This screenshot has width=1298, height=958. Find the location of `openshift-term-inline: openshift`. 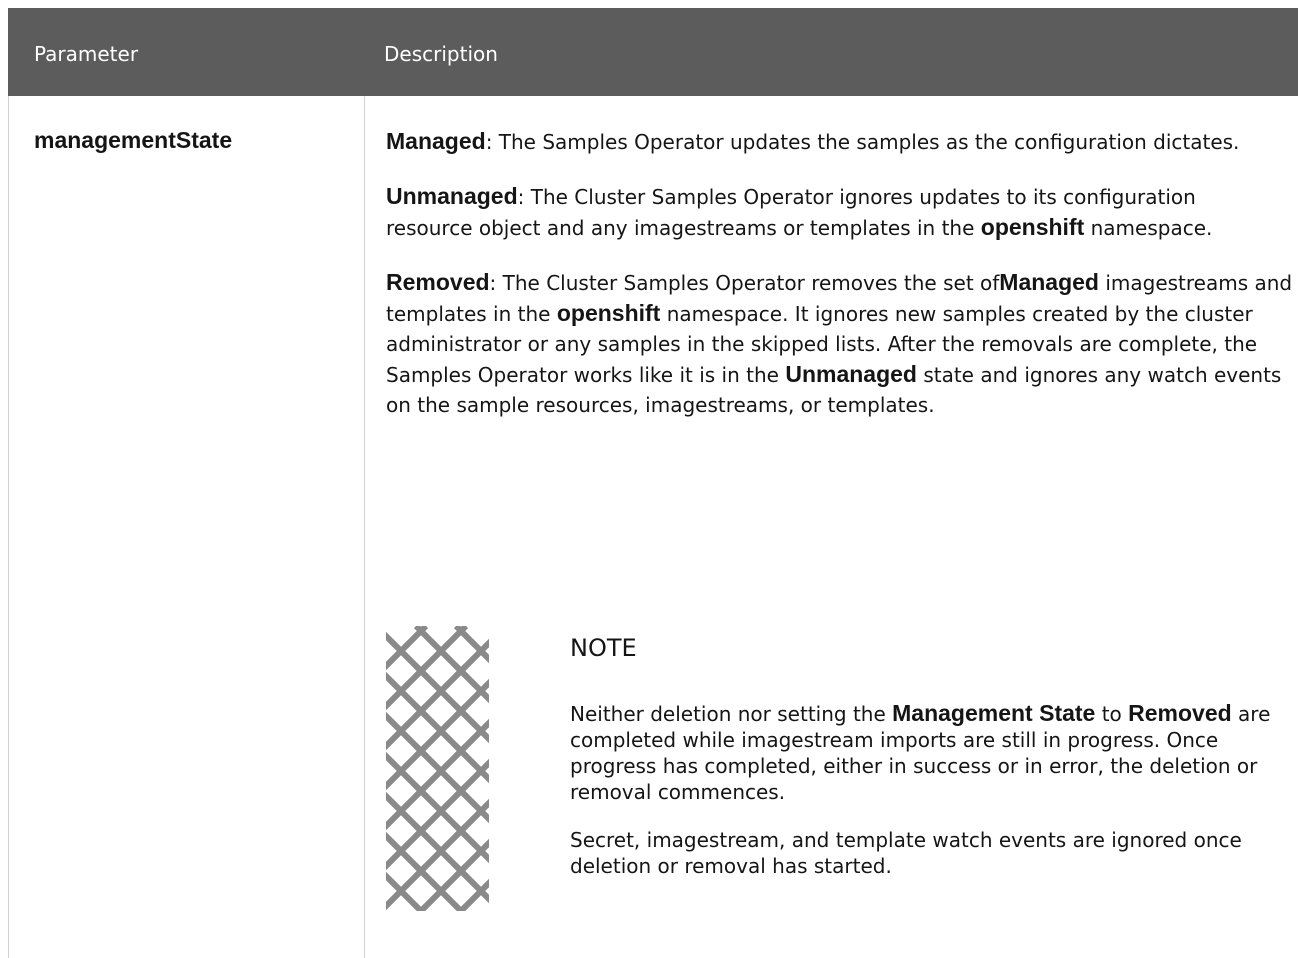

openshift-term-inline: openshift is located at coordinates (608, 313).